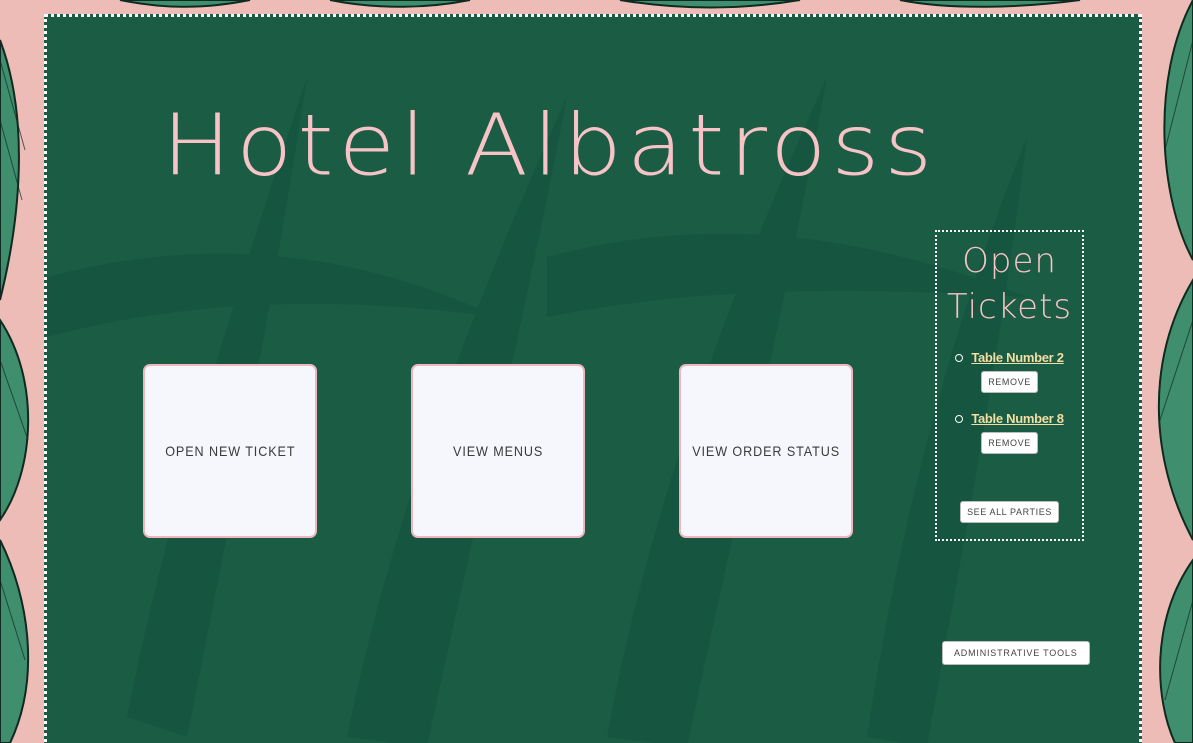  I want to click on see-all-parties-button: SEE ALL PARTIES, so click(1009, 512).